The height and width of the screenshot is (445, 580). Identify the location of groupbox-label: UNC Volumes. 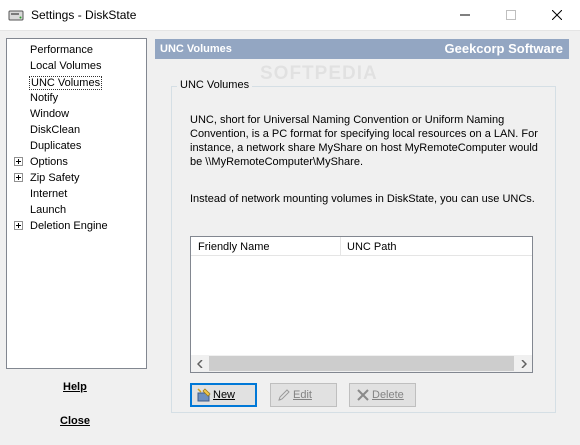
(215, 85).